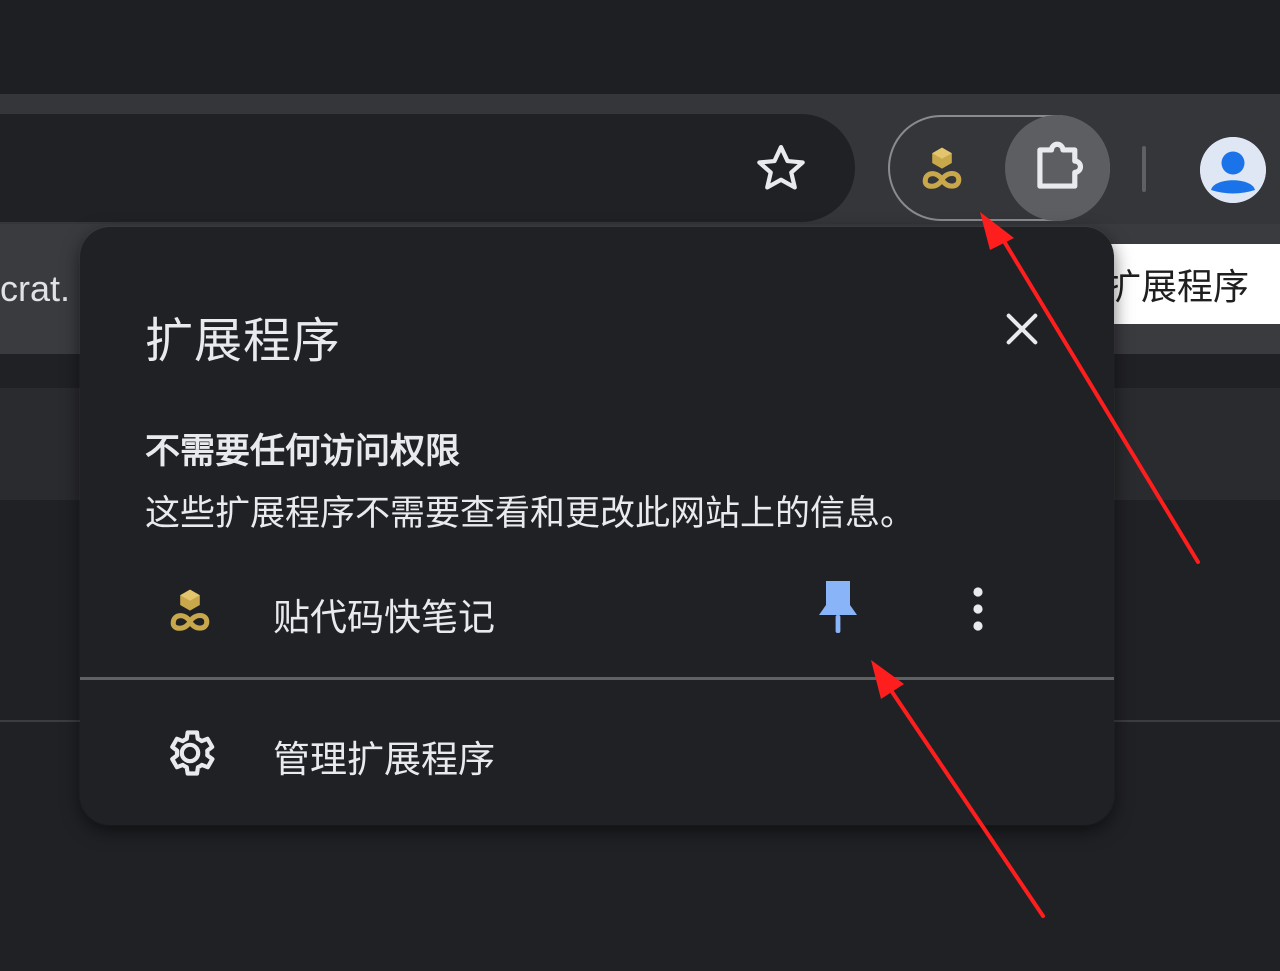 This screenshot has width=1280, height=971. I want to click on address-bar, so click(427, 168).